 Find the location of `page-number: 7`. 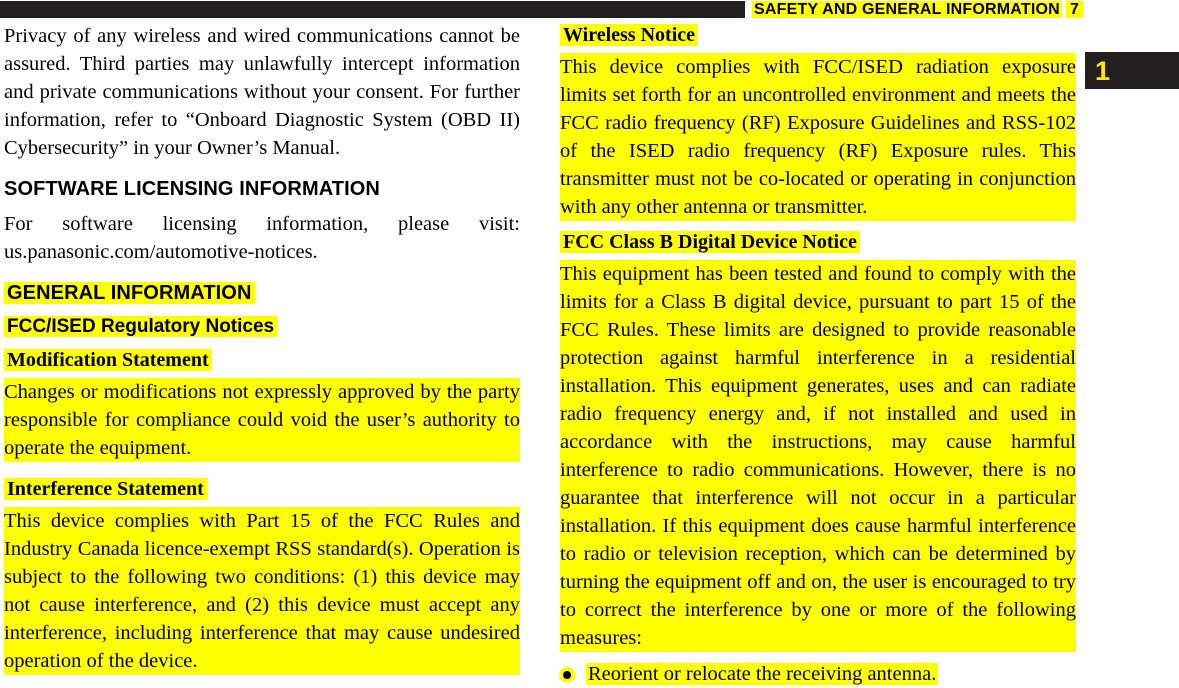

page-number: 7 is located at coordinates (1074, 9).